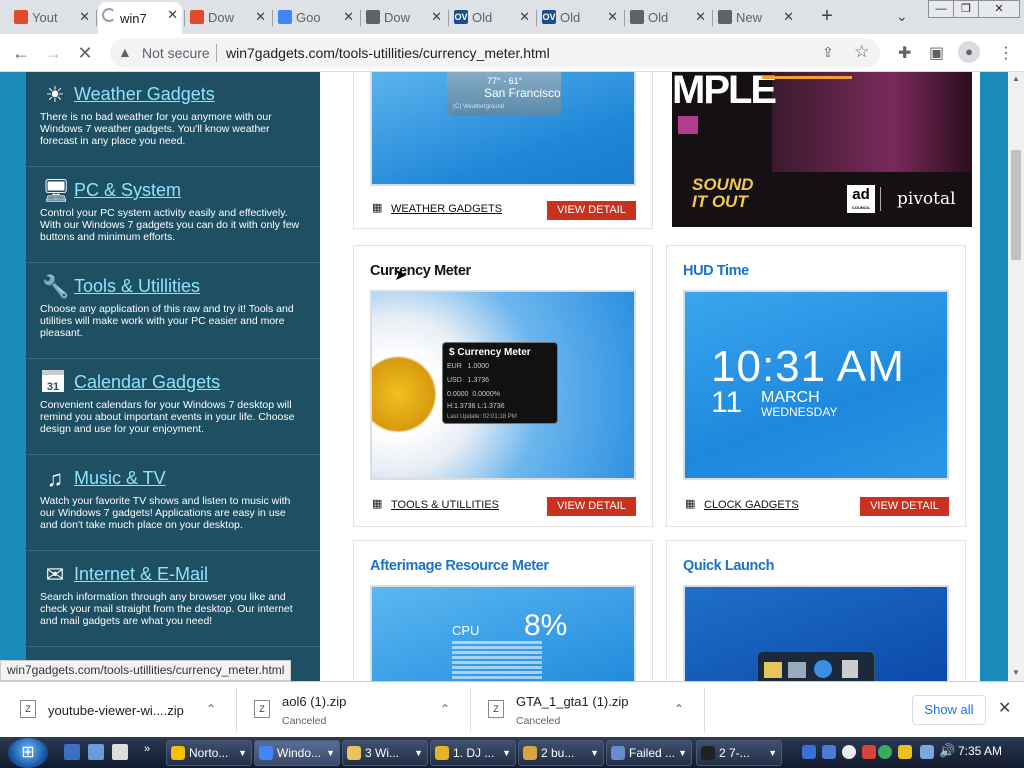  Describe the element at coordinates (827, 17) in the screenshot. I see `new-tab-button: +` at that location.